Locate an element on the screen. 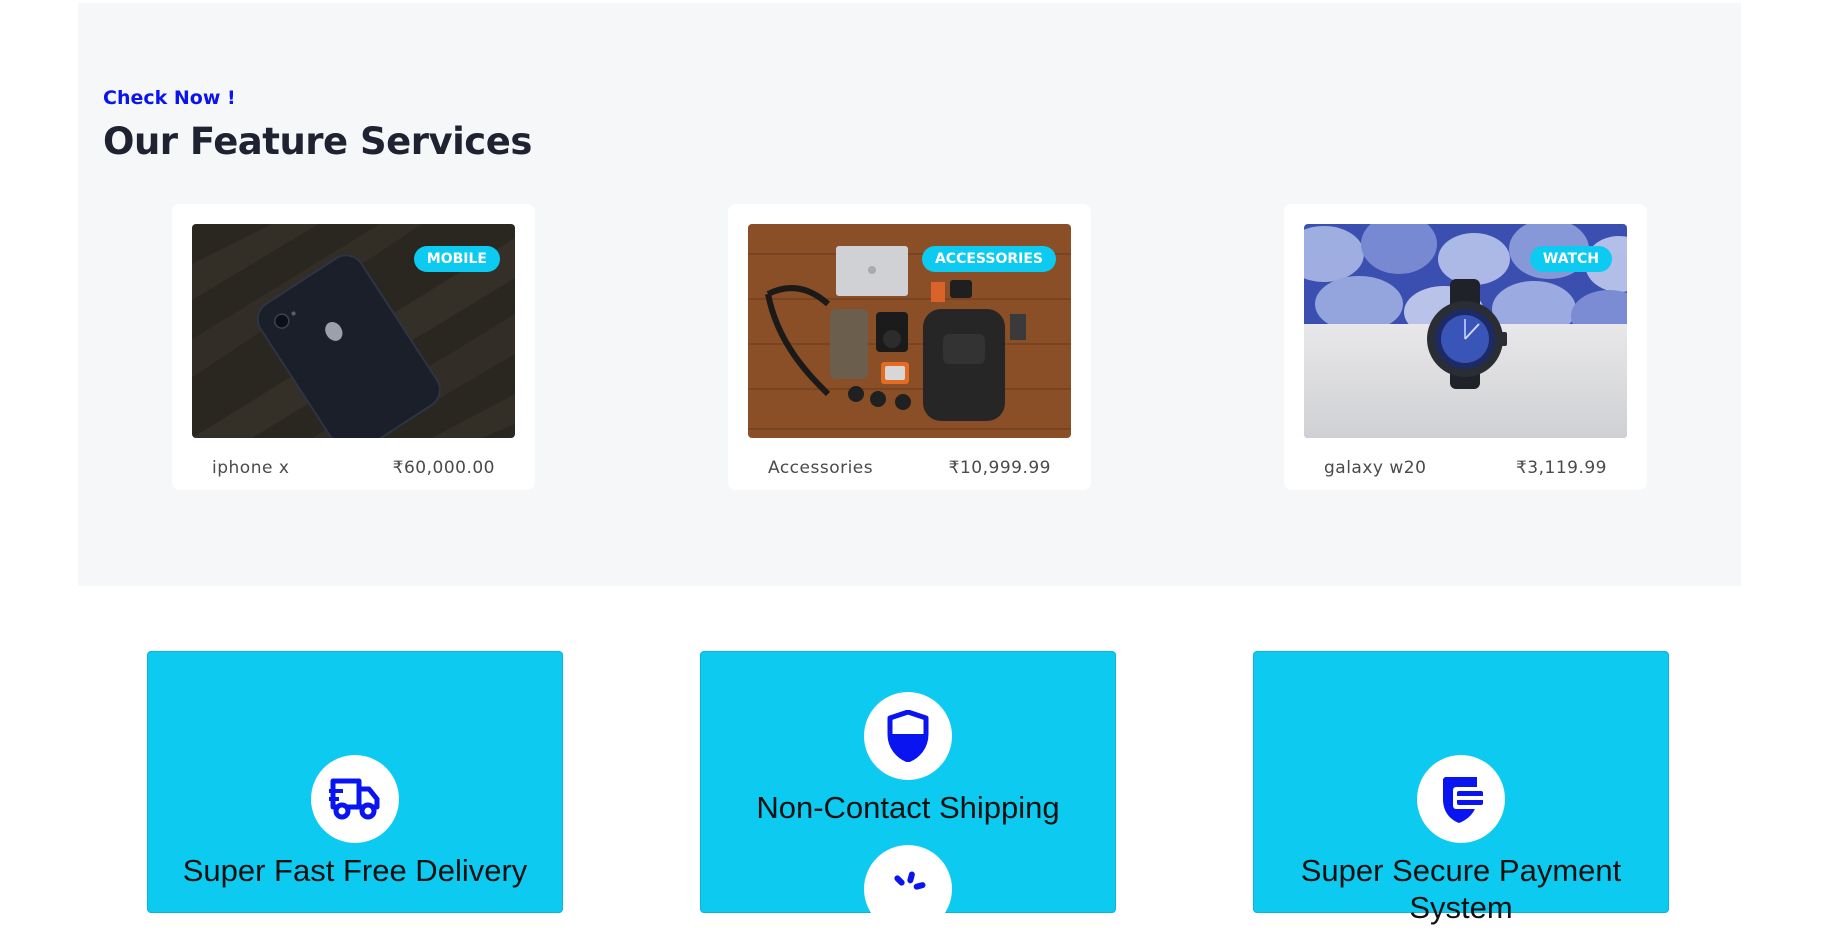 This screenshot has width=1824, height=933. section-title: Our Feature Services is located at coordinates (317, 141).